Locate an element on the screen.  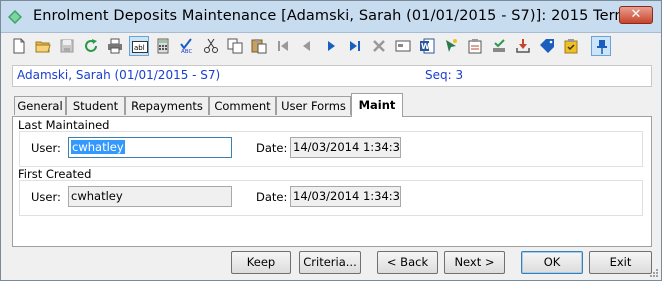
svg-text: W is located at coordinates (425, 46).